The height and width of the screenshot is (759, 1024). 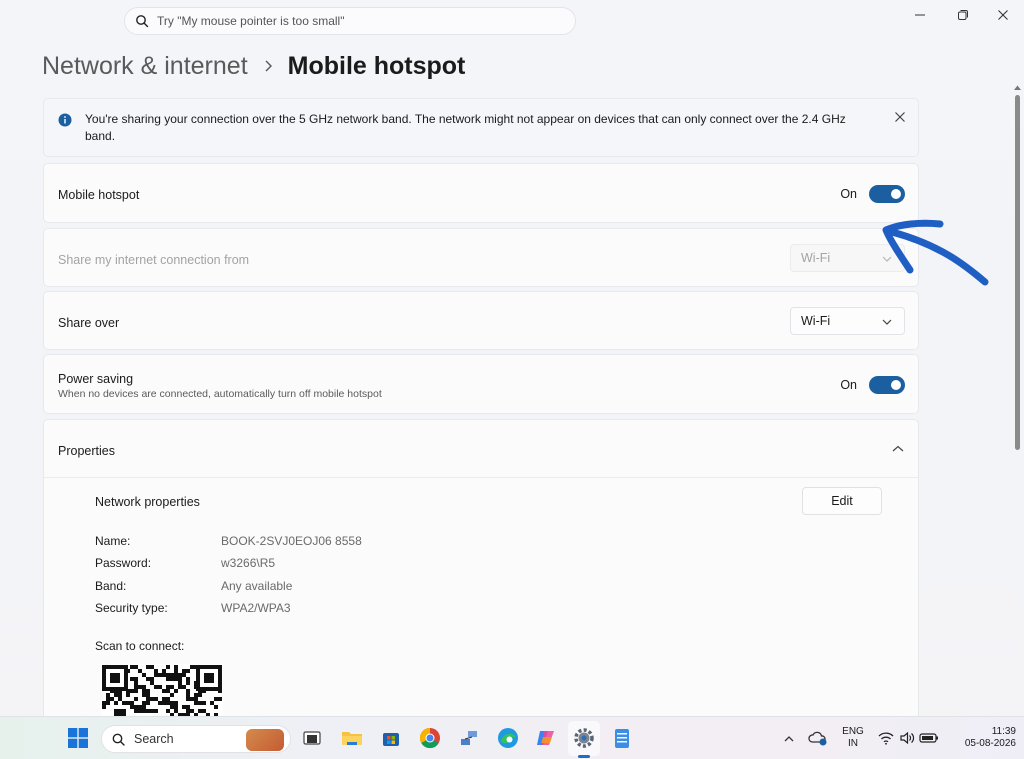 What do you see at coordinates (65, 120) in the screenshot?
I see `info-icon` at bounding box center [65, 120].